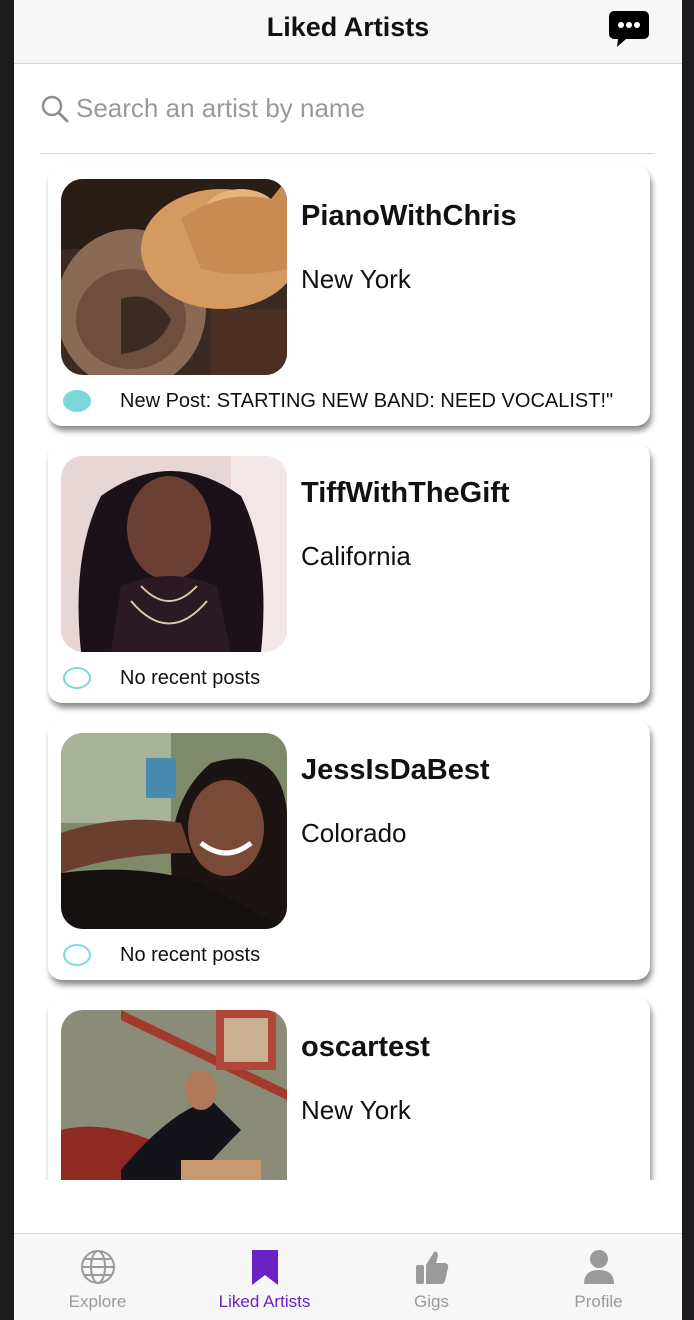 The width and height of the screenshot is (694, 1320). What do you see at coordinates (431, 1301) in the screenshot?
I see `tab-label: Gigs` at bounding box center [431, 1301].